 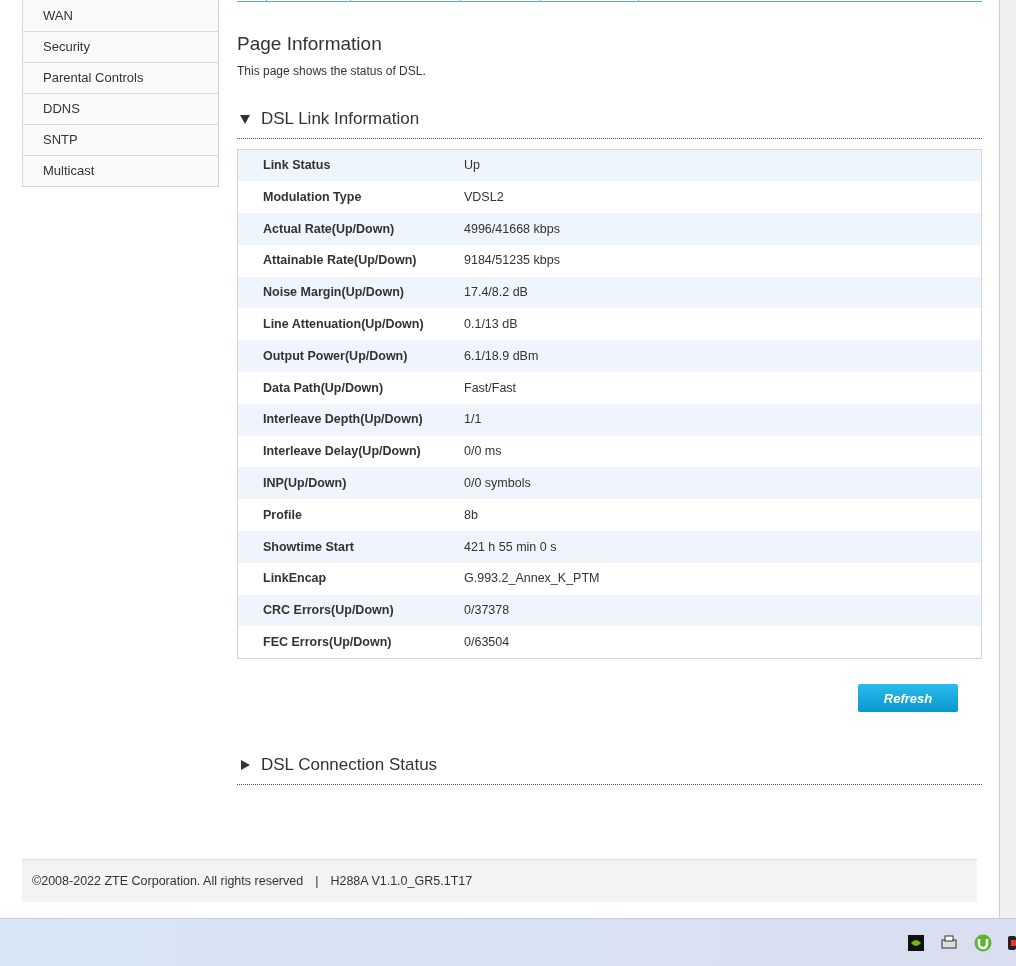 What do you see at coordinates (342, 452) in the screenshot?
I see `field-label: Interleave Delay(Up/Down)` at bounding box center [342, 452].